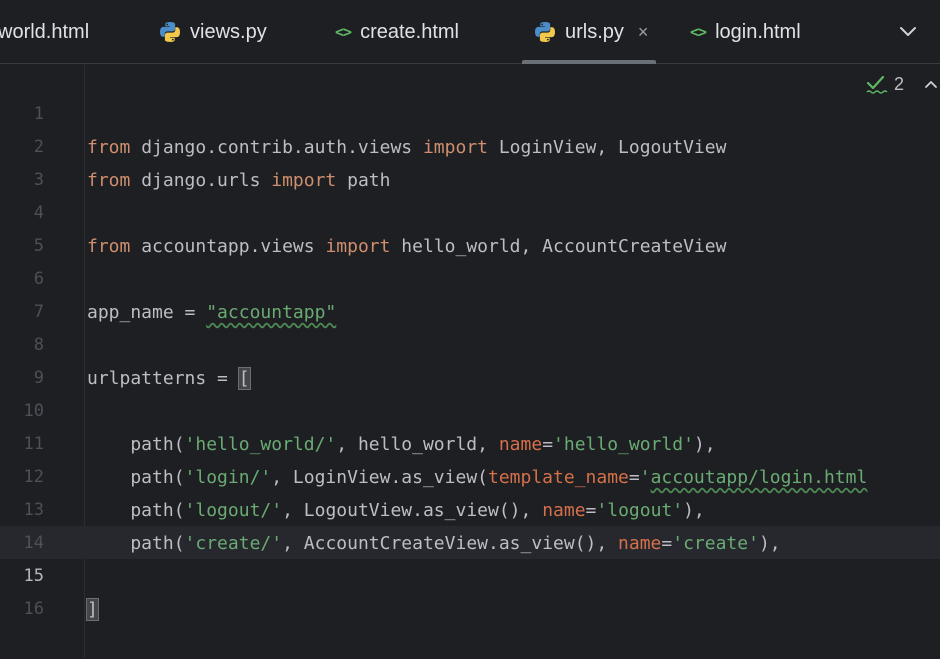 This screenshot has width=940, height=659. What do you see at coordinates (470, 226) in the screenshot?
I see `code-line: 5` at bounding box center [470, 226].